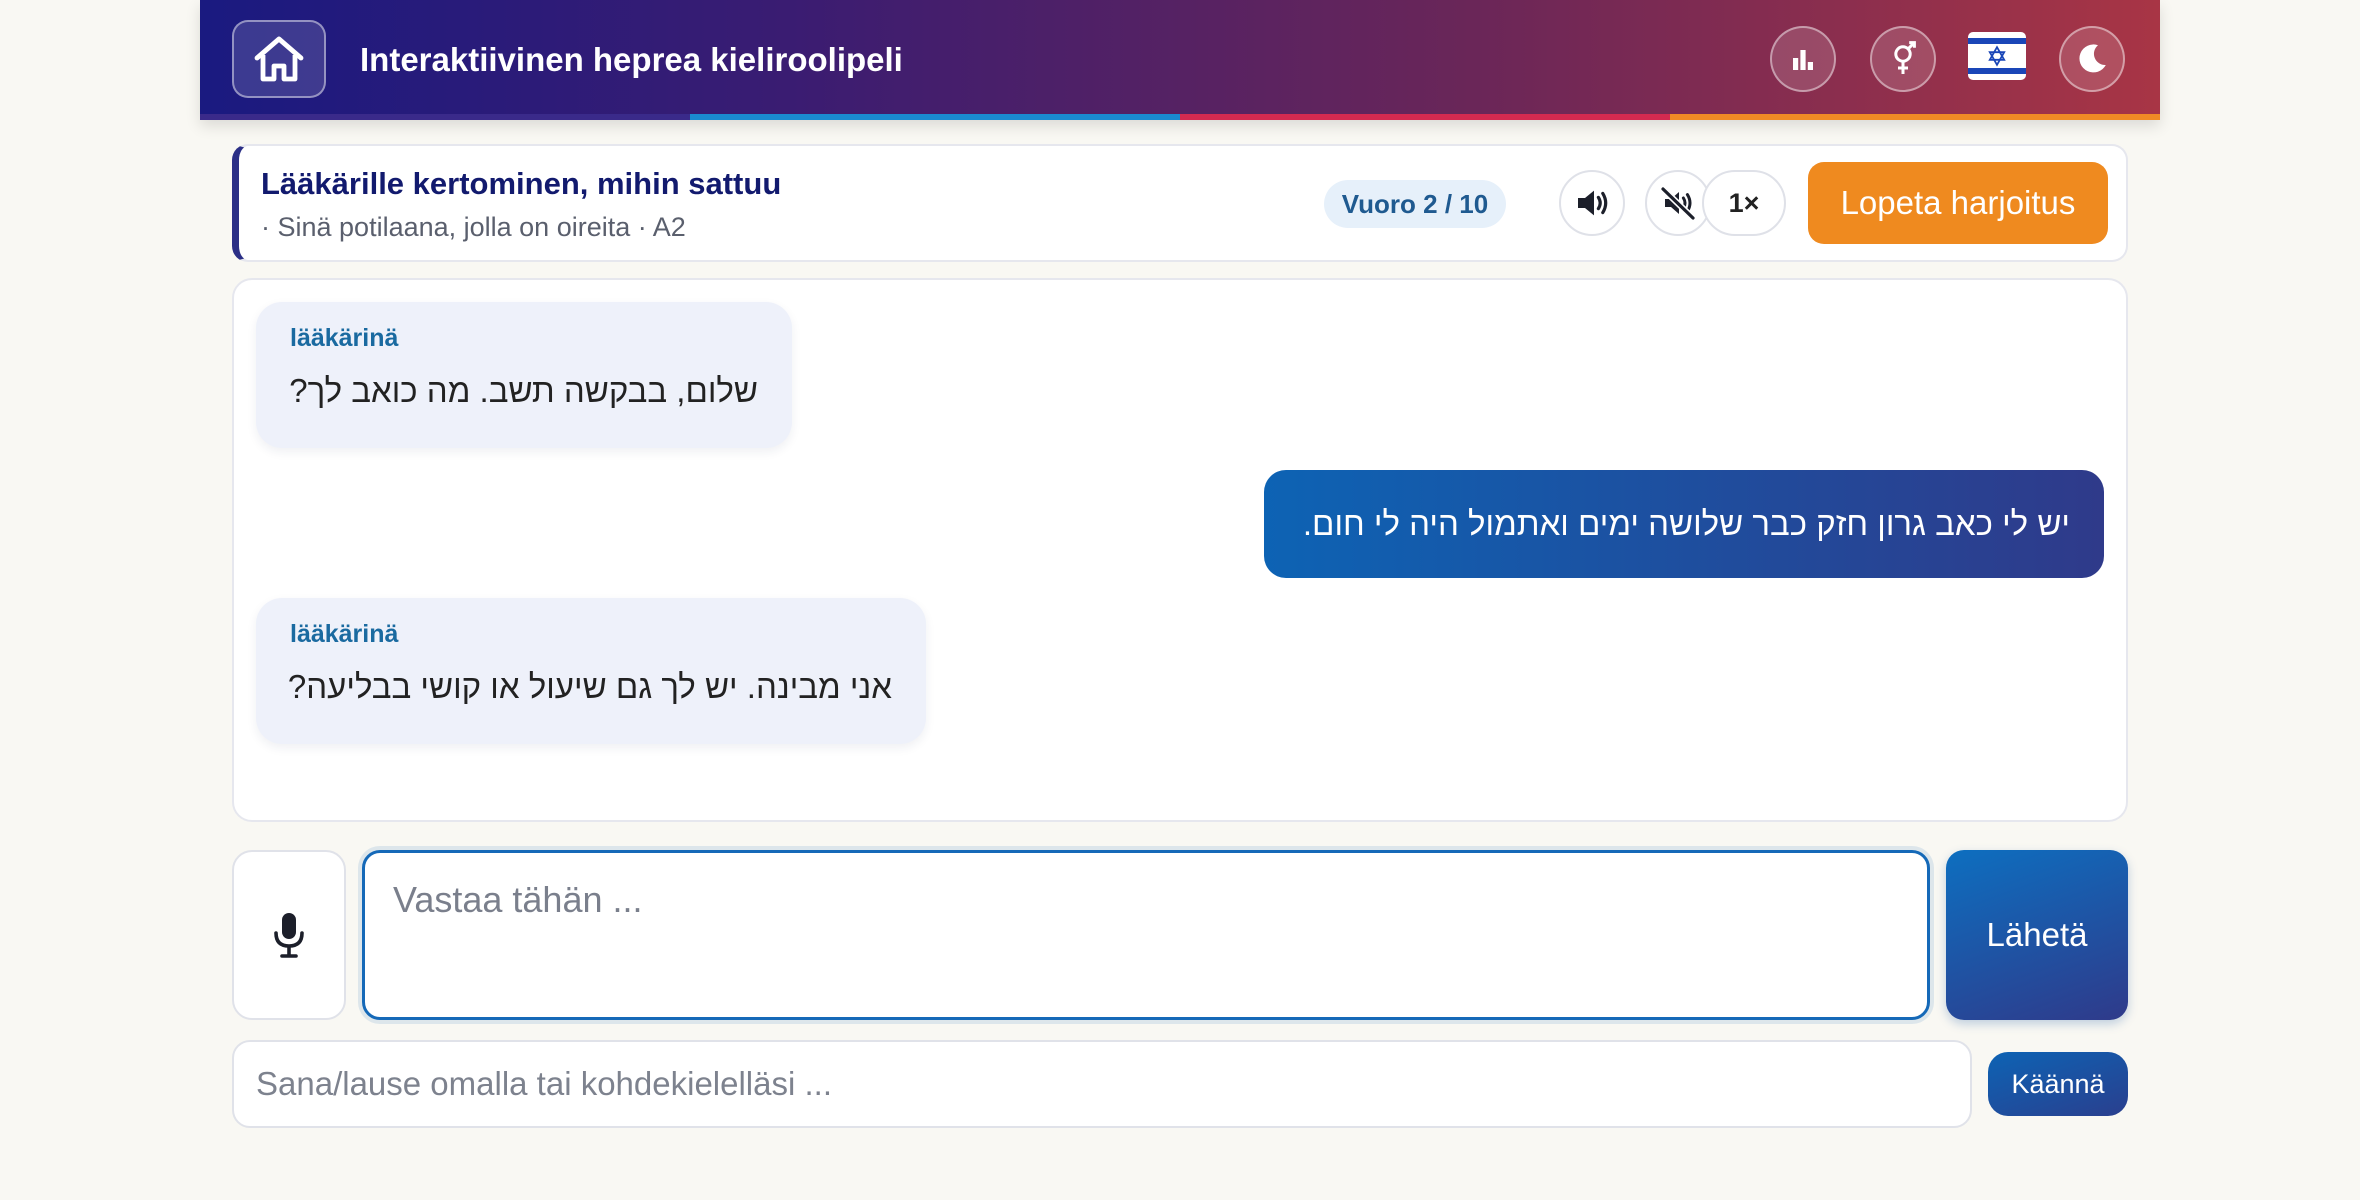  Describe the element at coordinates (1180, 117) in the screenshot. I see `header-stripe` at that location.